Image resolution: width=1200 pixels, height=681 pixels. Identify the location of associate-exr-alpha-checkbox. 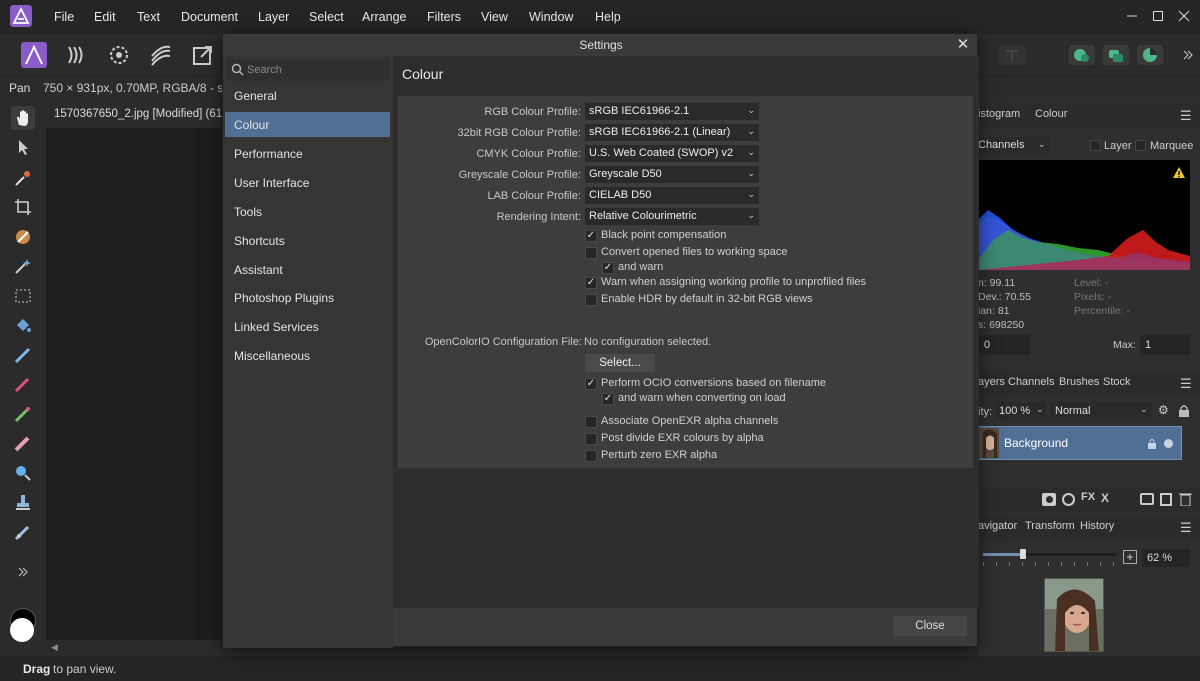
(591, 422).